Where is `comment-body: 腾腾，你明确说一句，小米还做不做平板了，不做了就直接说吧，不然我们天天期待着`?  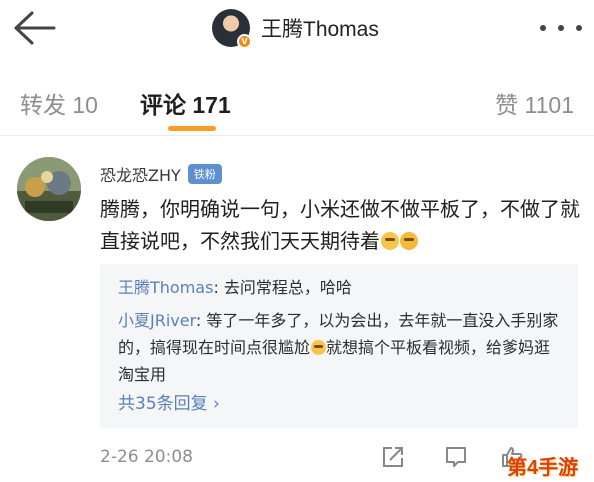 comment-body: 腾腾，你明确说一句，小米还做不做平板了，不做了就直接说吧，不然我们天天期待着 is located at coordinates (340, 225).